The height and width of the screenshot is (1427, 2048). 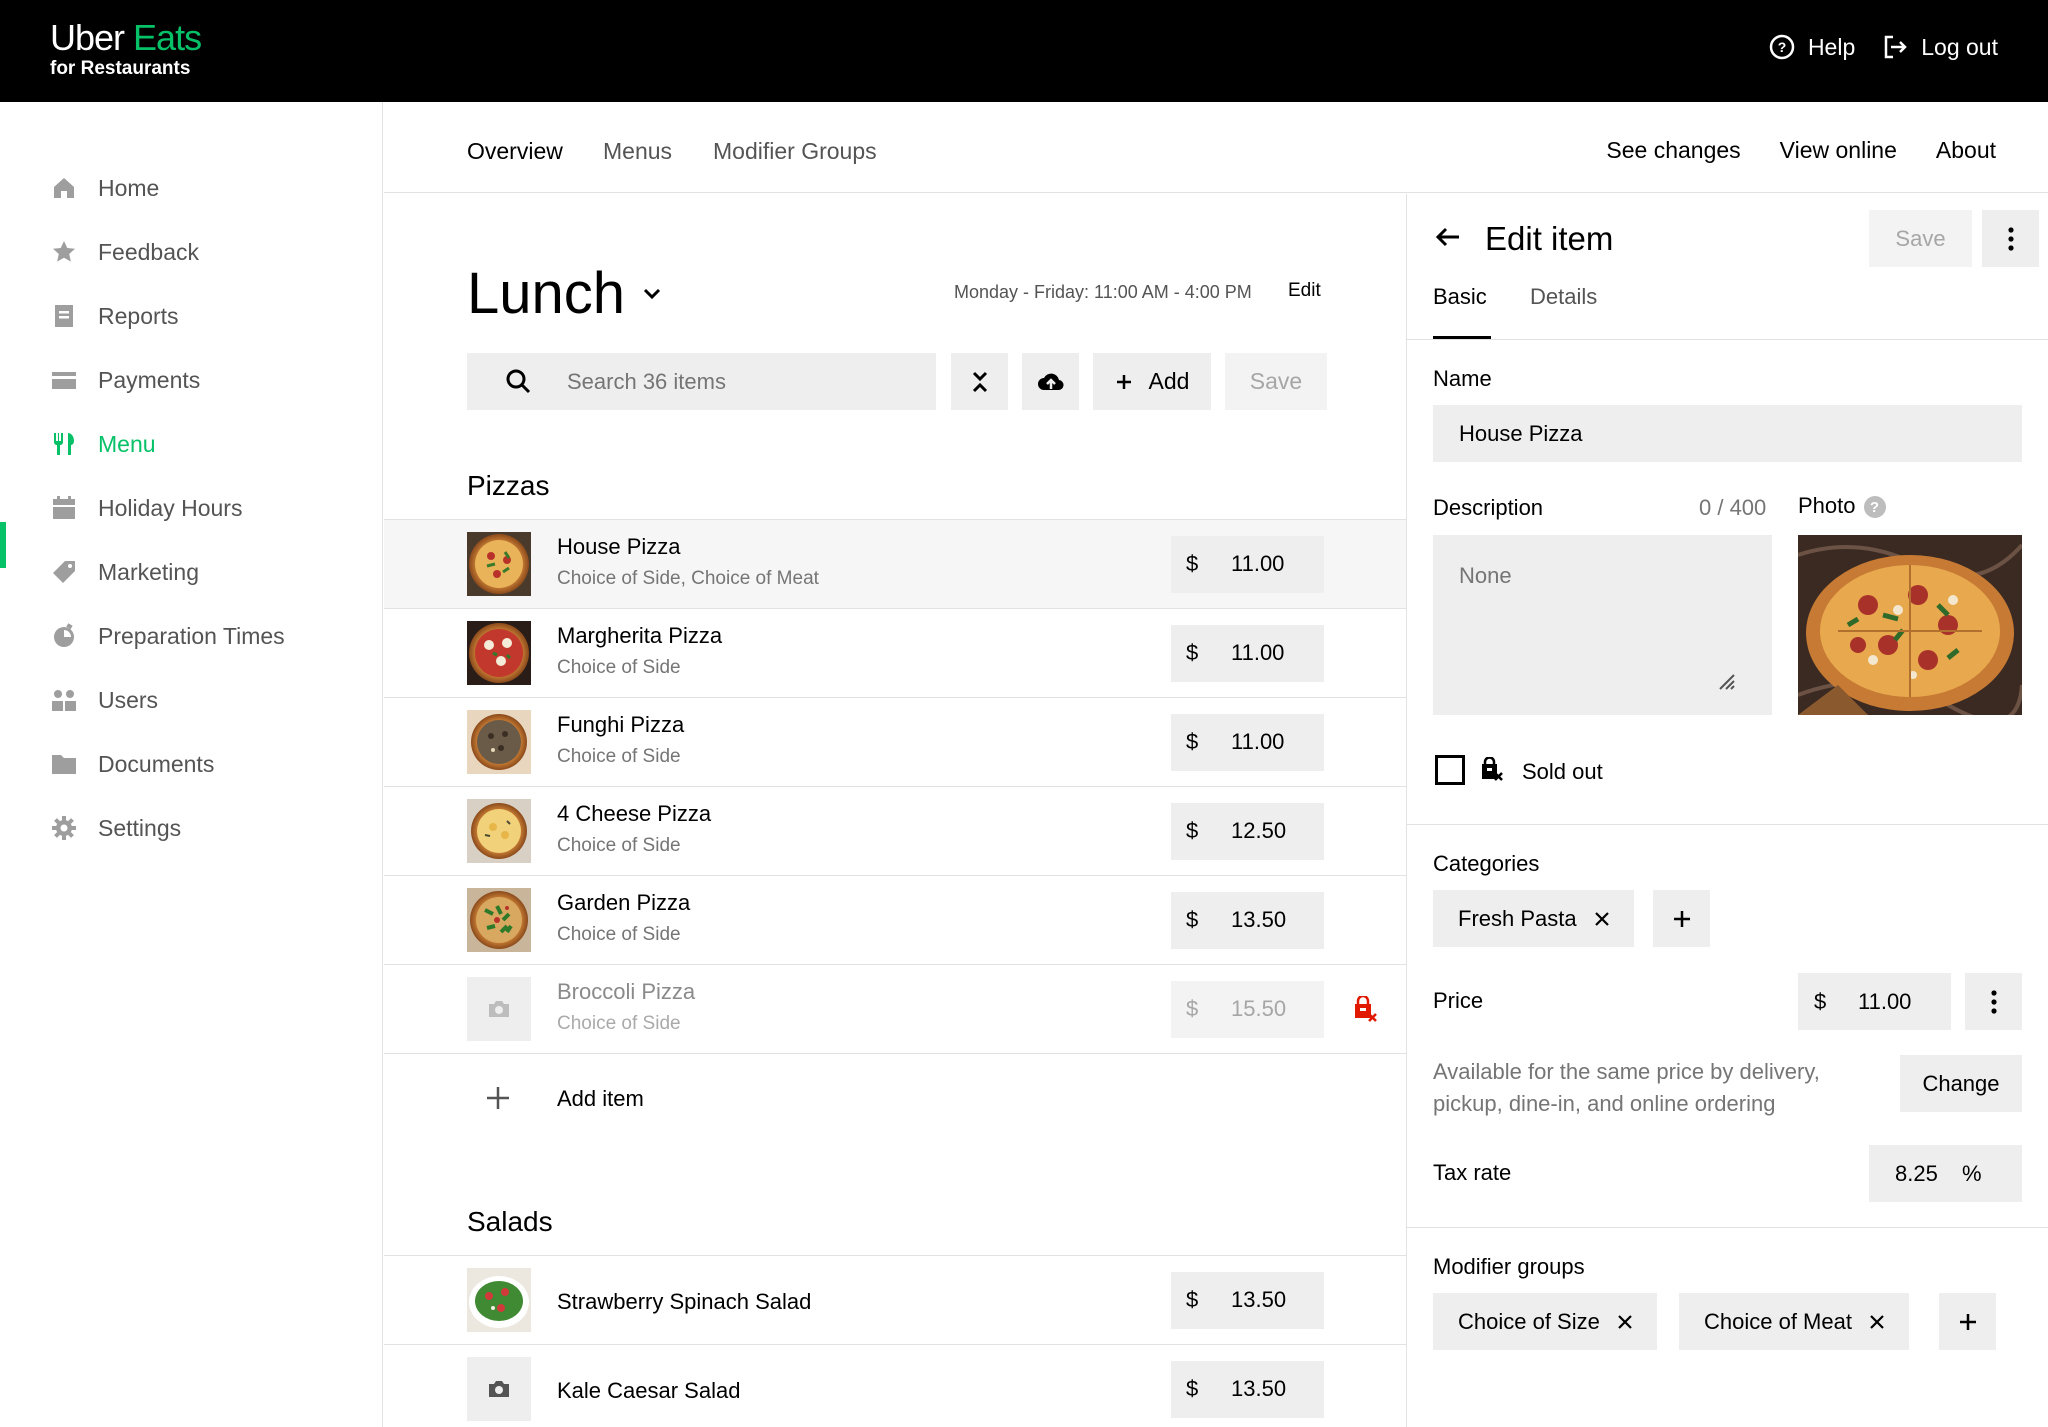 I want to click on logo-uber-text: Uber, so click(x=87, y=37).